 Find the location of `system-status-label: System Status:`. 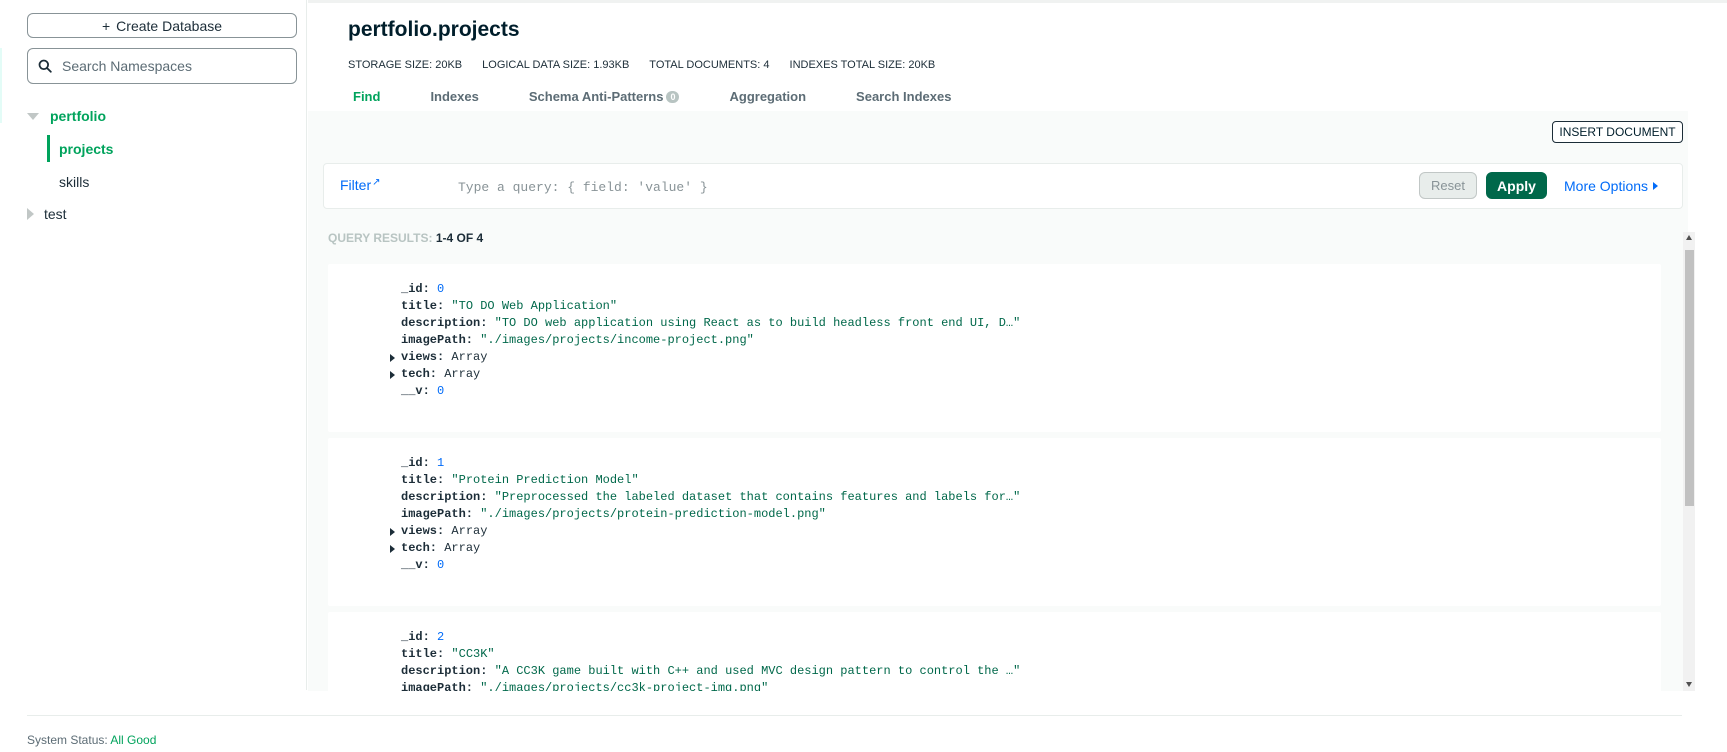

system-status-label: System Status: is located at coordinates (67, 740).